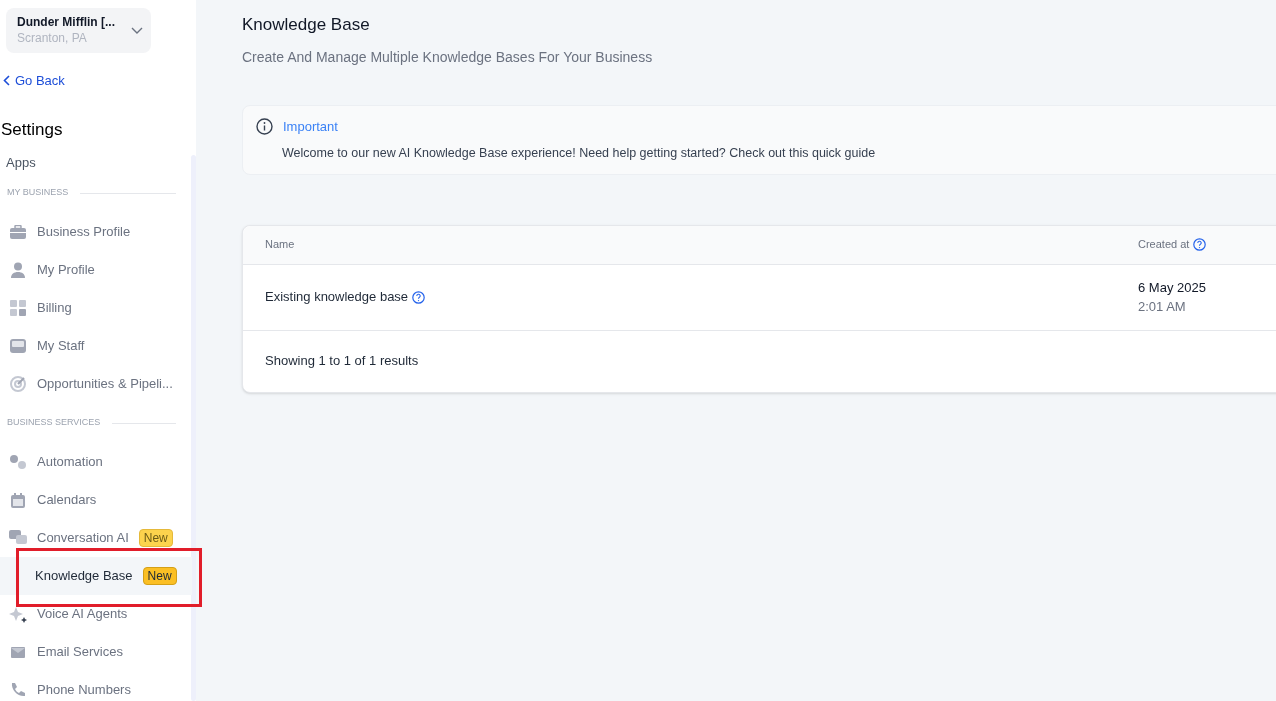  What do you see at coordinates (34, 81) in the screenshot?
I see `go-back-link: Go Back` at bounding box center [34, 81].